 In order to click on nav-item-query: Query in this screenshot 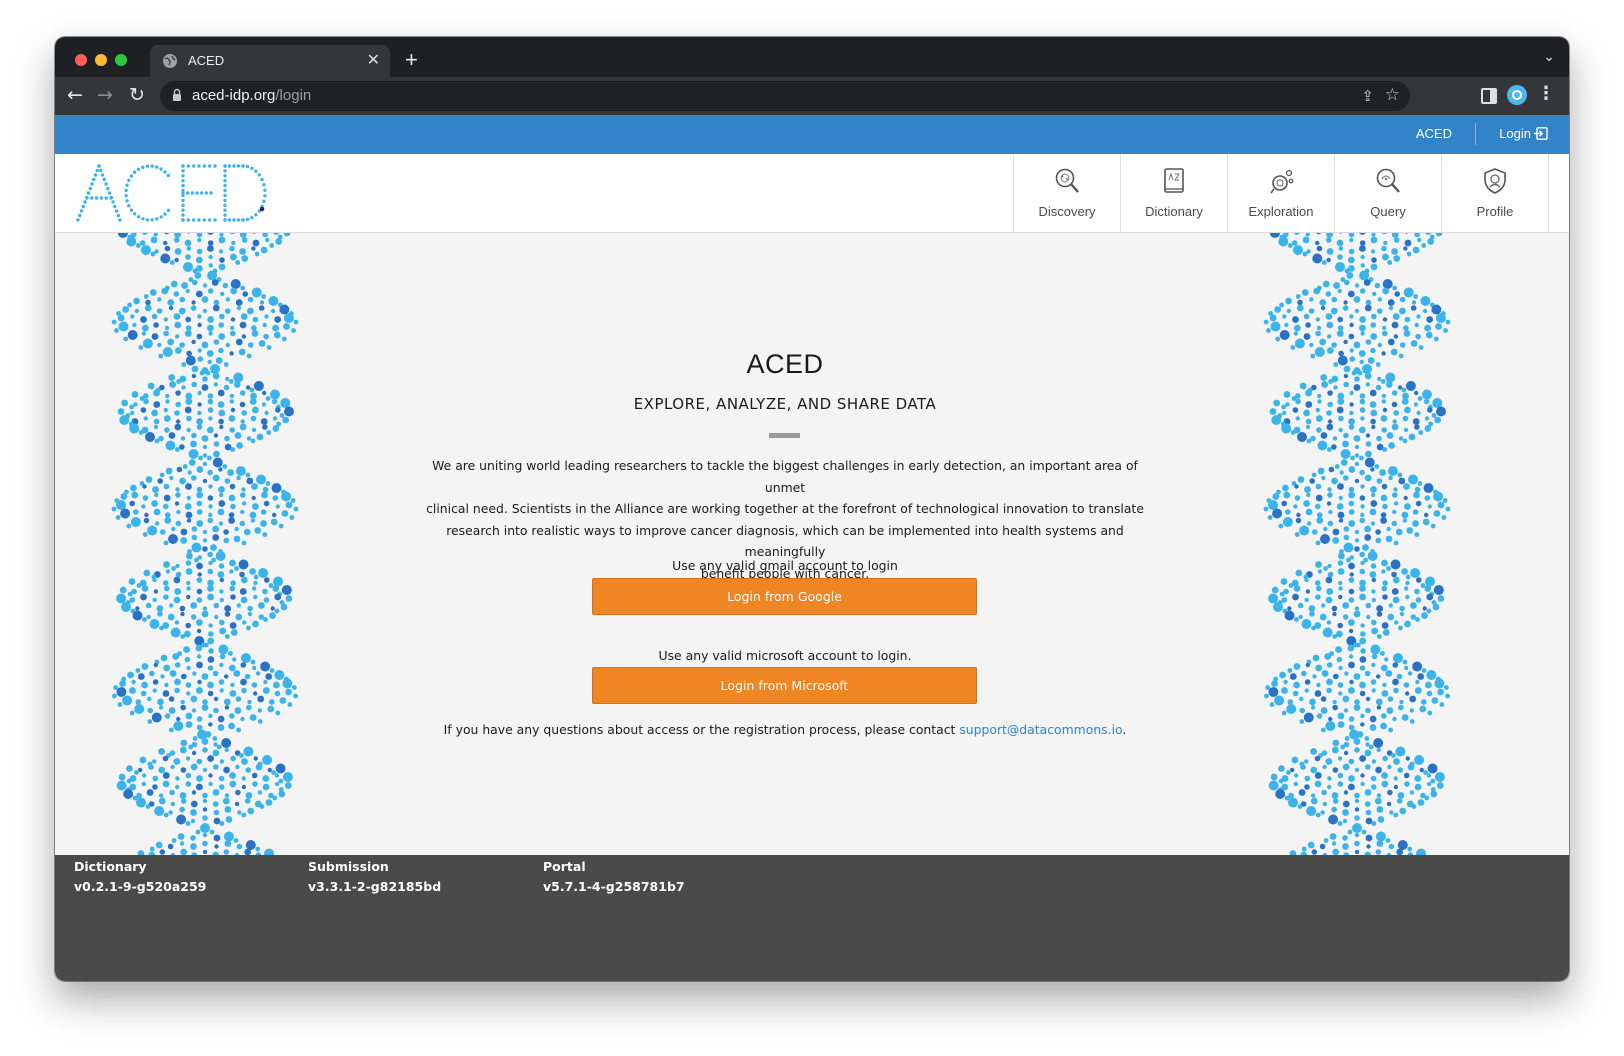, I will do `click(1388, 193)`.